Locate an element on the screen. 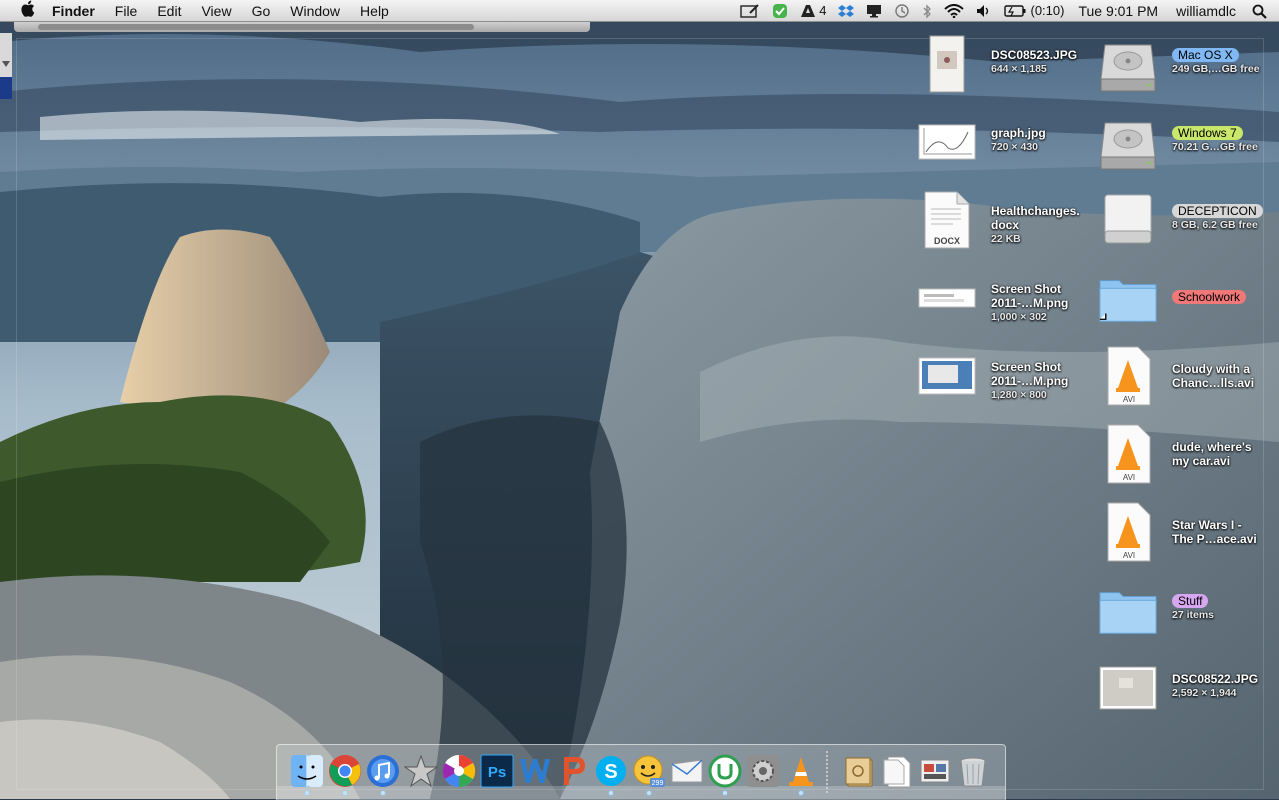 This screenshot has width=1279, height=800. drive-windows-7: Windows 7 70.21 G…GB free is located at coordinates (1178, 142).